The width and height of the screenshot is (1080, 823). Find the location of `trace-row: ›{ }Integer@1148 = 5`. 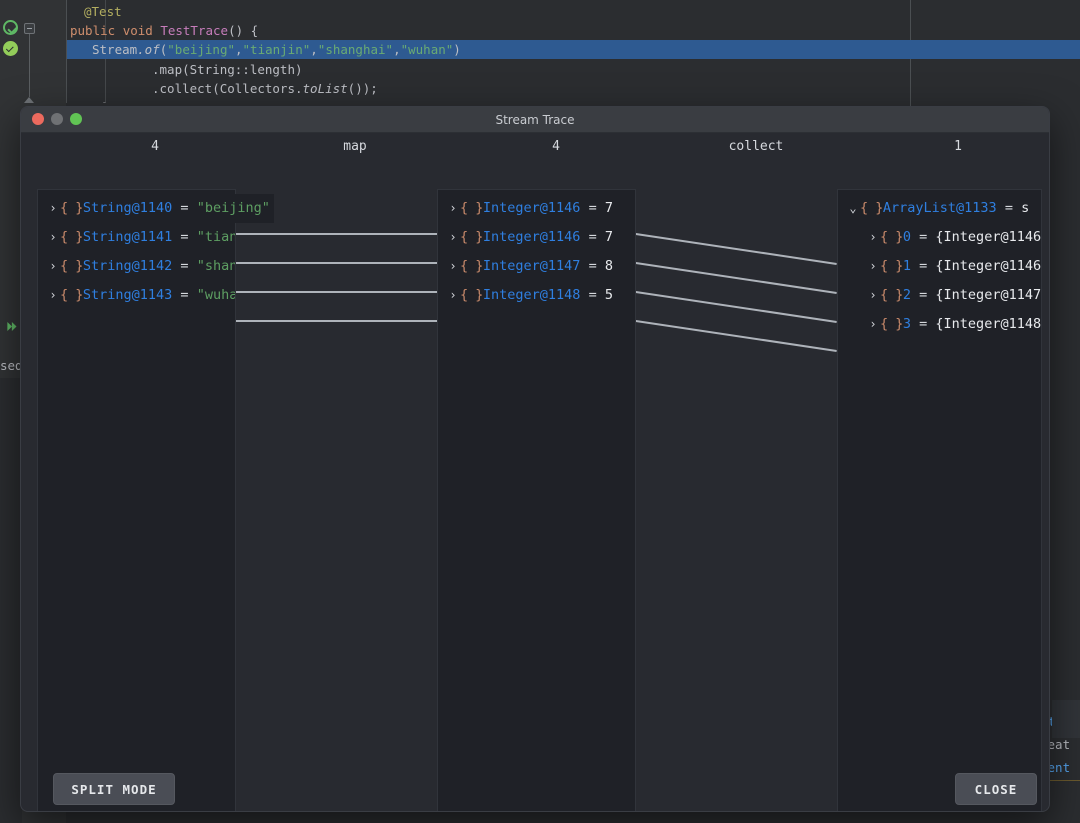

trace-row: ›{ }Integer@1148 = 5 is located at coordinates (525, 295).